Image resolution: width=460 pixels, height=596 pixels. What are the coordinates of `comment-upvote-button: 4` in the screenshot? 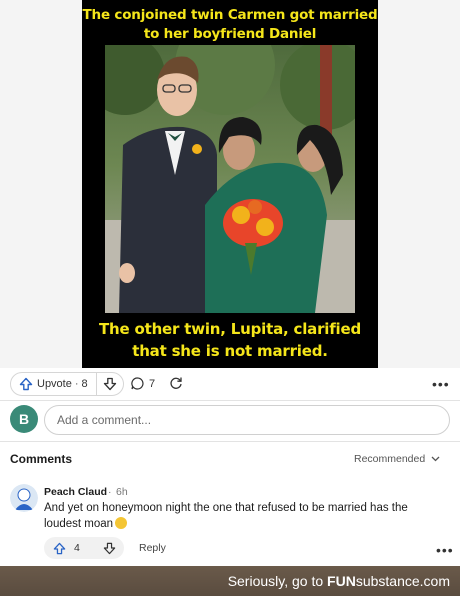 It's located at (69, 548).